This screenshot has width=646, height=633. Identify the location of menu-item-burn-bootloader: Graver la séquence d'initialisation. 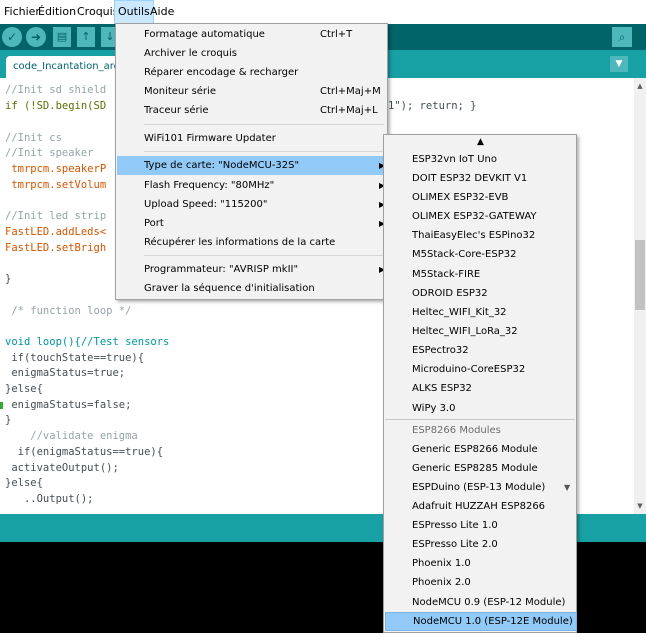
(251, 288).